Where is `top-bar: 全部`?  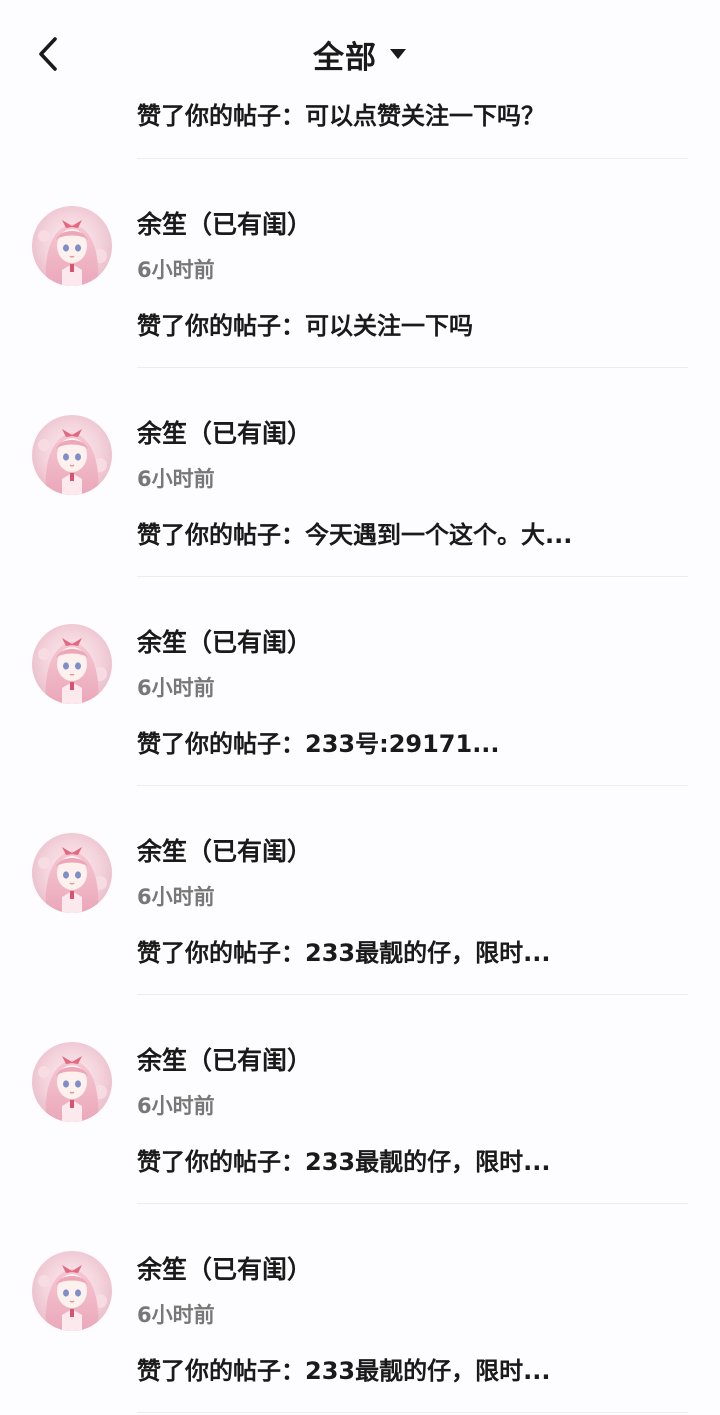
top-bar: 全部 is located at coordinates (360, 50).